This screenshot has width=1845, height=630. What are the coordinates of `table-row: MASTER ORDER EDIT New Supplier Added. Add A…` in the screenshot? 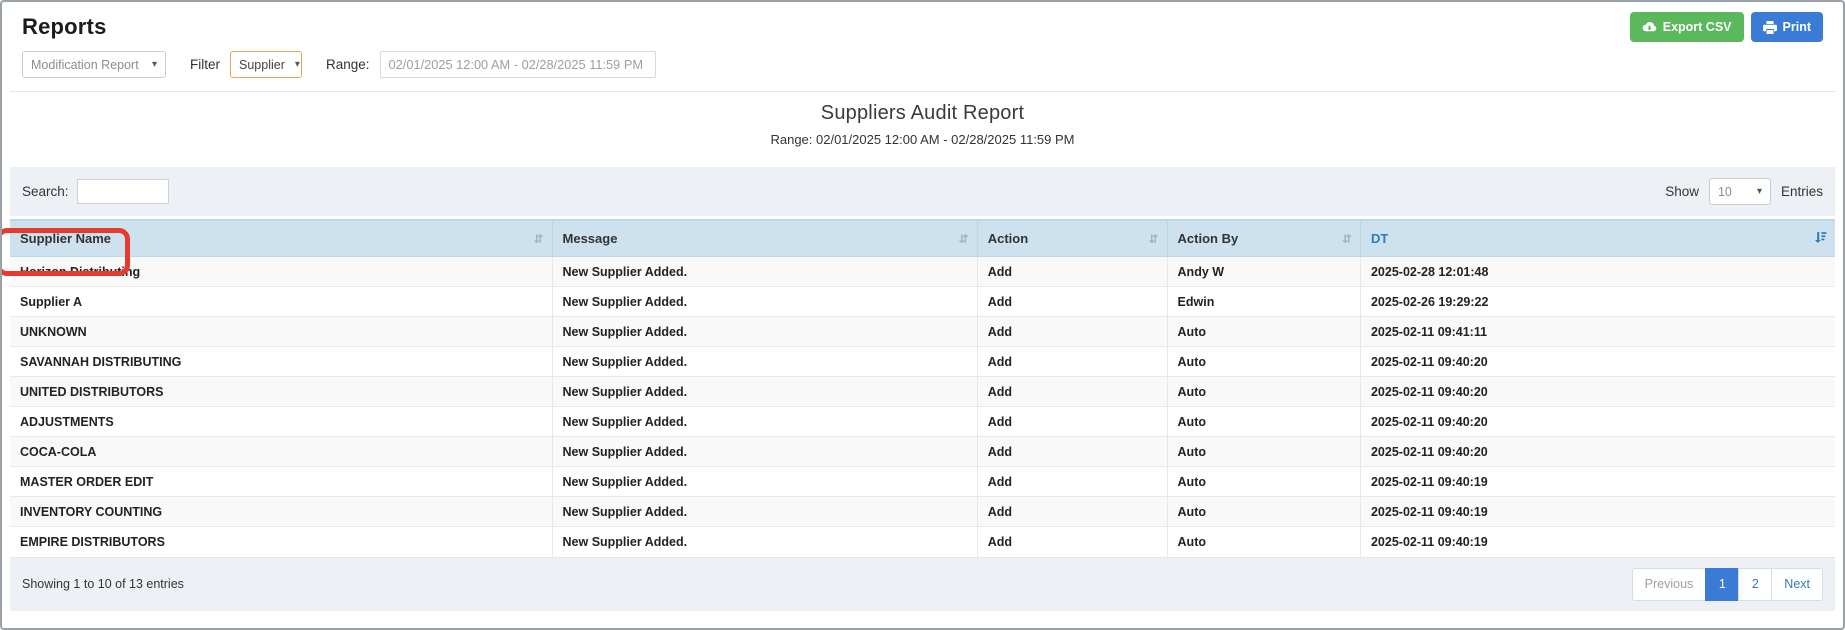 It's located at (922, 481).